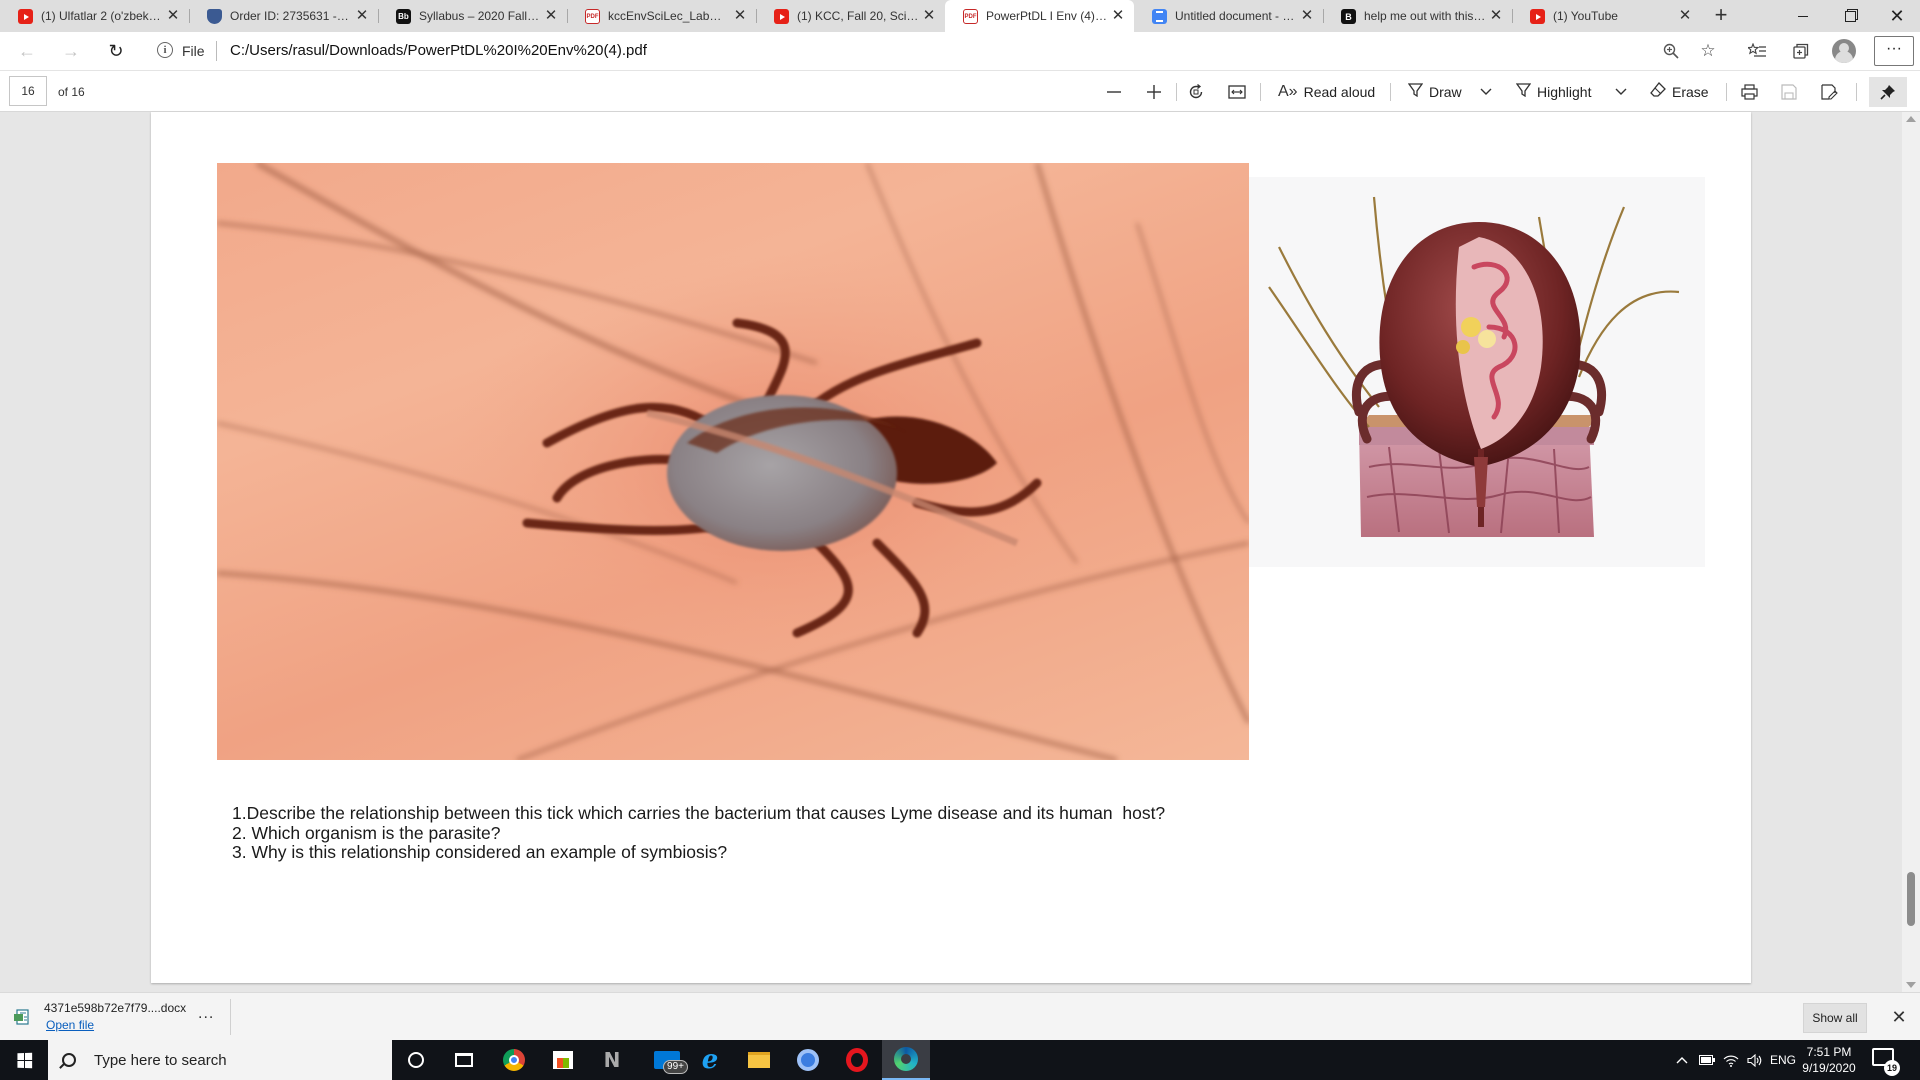 The image size is (1920, 1080). I want to click on minimize-icon, so click(1803, 16).